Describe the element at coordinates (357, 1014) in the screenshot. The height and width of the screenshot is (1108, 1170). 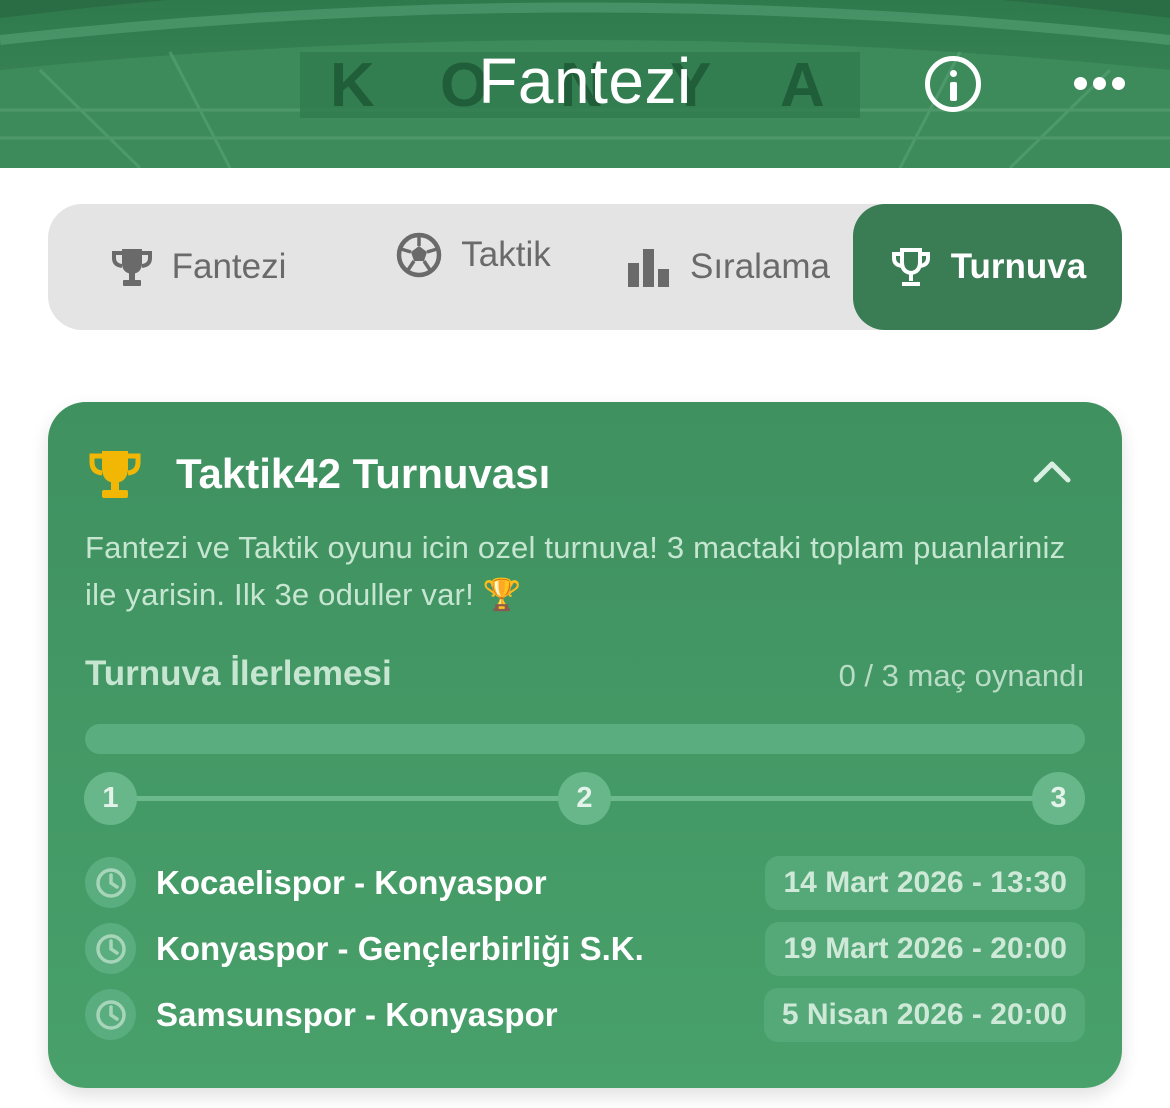
I see `match-teams: Samsunspor - Konyaspor` at that location.